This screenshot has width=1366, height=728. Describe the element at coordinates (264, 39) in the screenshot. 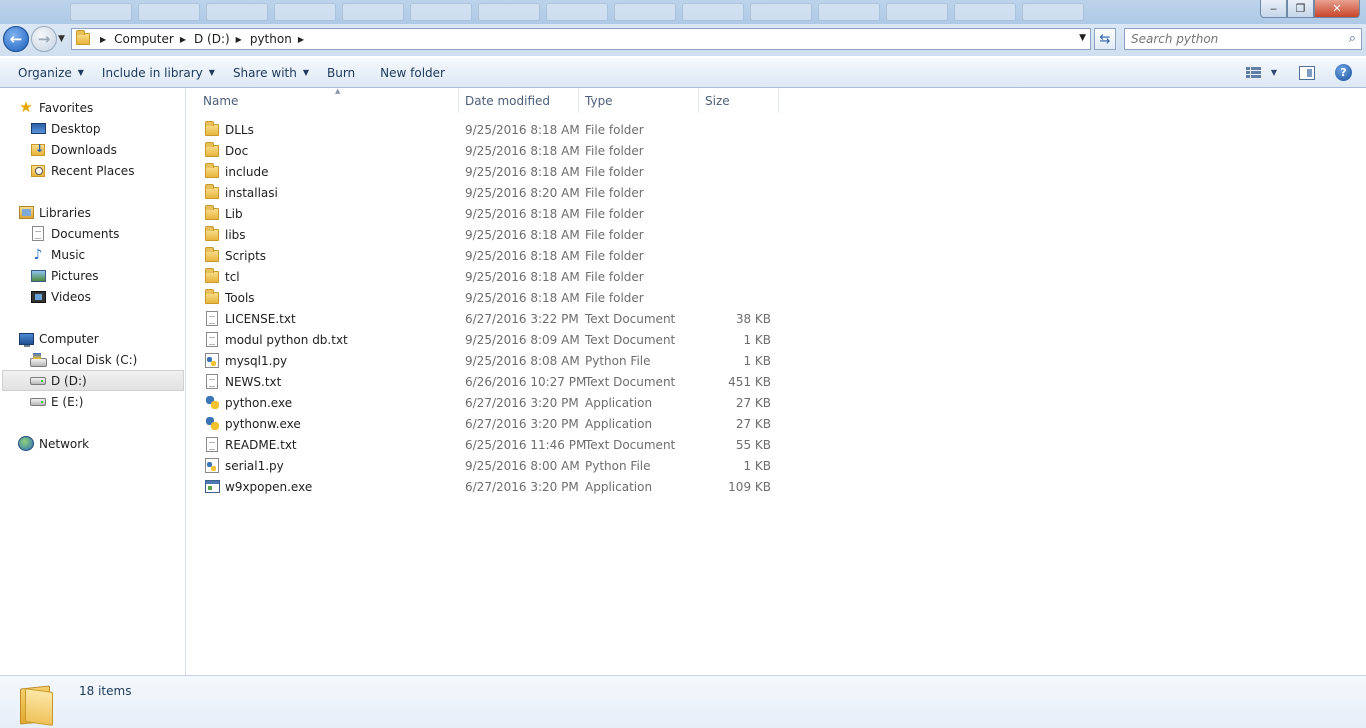

I see `breadcrumb-python: ▶ python` at that location.